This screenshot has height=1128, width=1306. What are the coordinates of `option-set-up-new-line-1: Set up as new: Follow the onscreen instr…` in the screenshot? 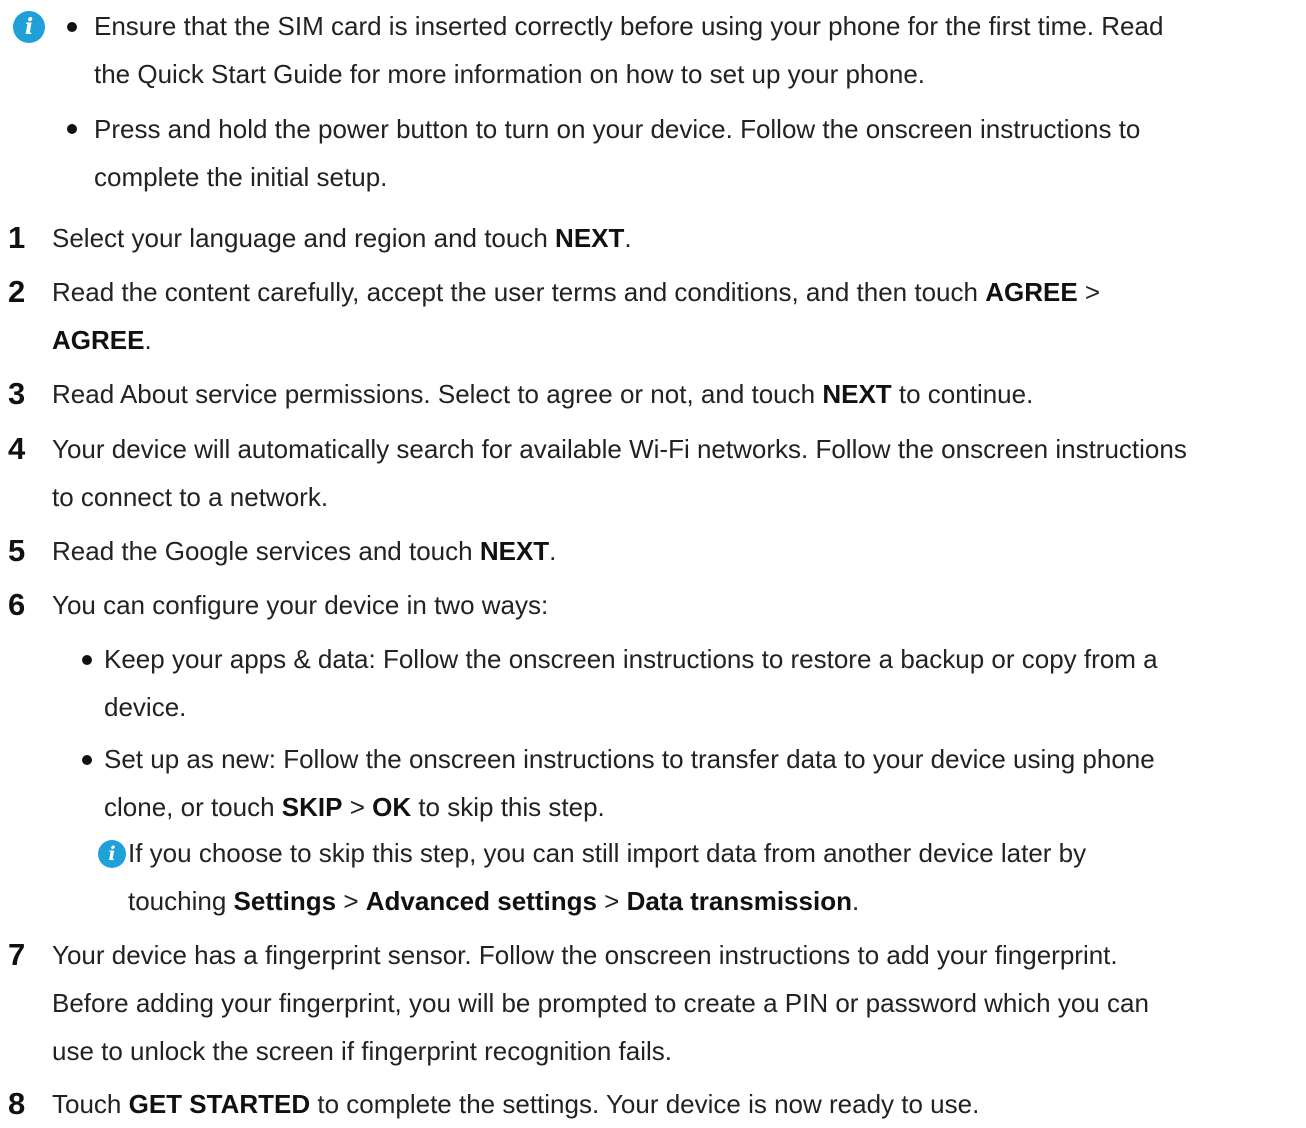 It's located at (629, 759).